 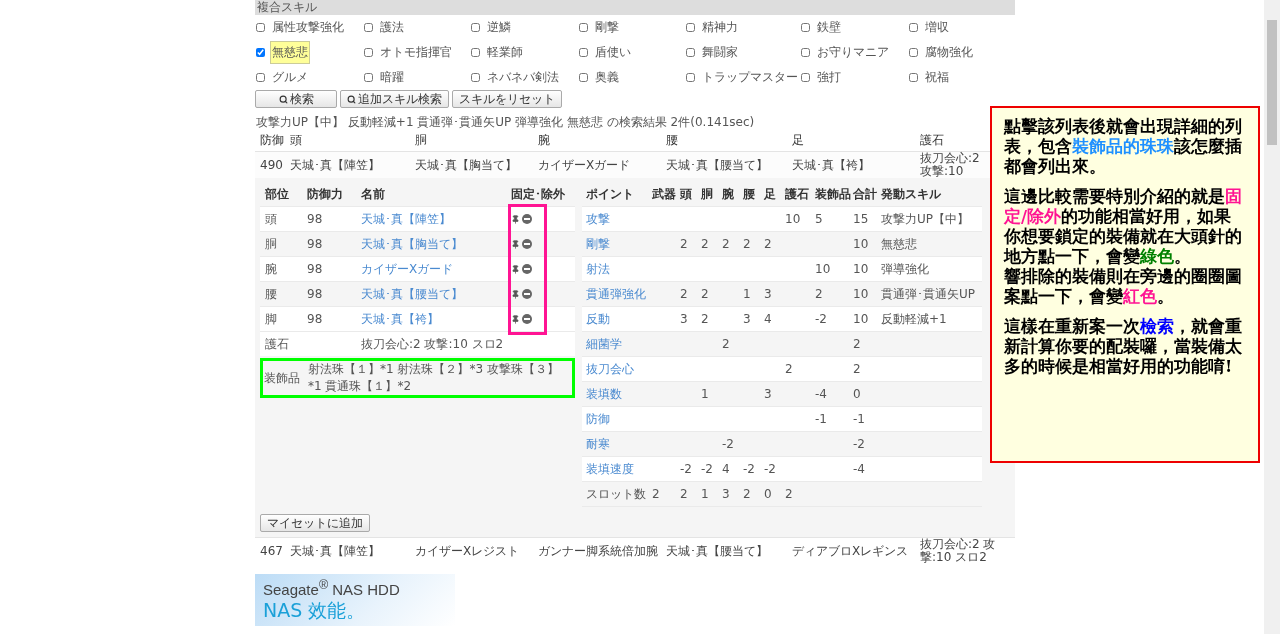 I want to click on skill-label: 剛撃, so click(x=606, y=27).